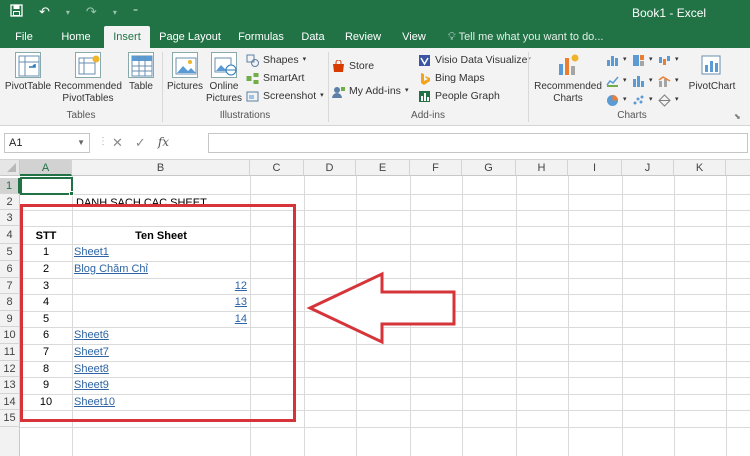  What do you see at coordinates (668, 60) in the screenshot?
I see `waterfall-chart-button: ▾` at bounding box center [668, 60].